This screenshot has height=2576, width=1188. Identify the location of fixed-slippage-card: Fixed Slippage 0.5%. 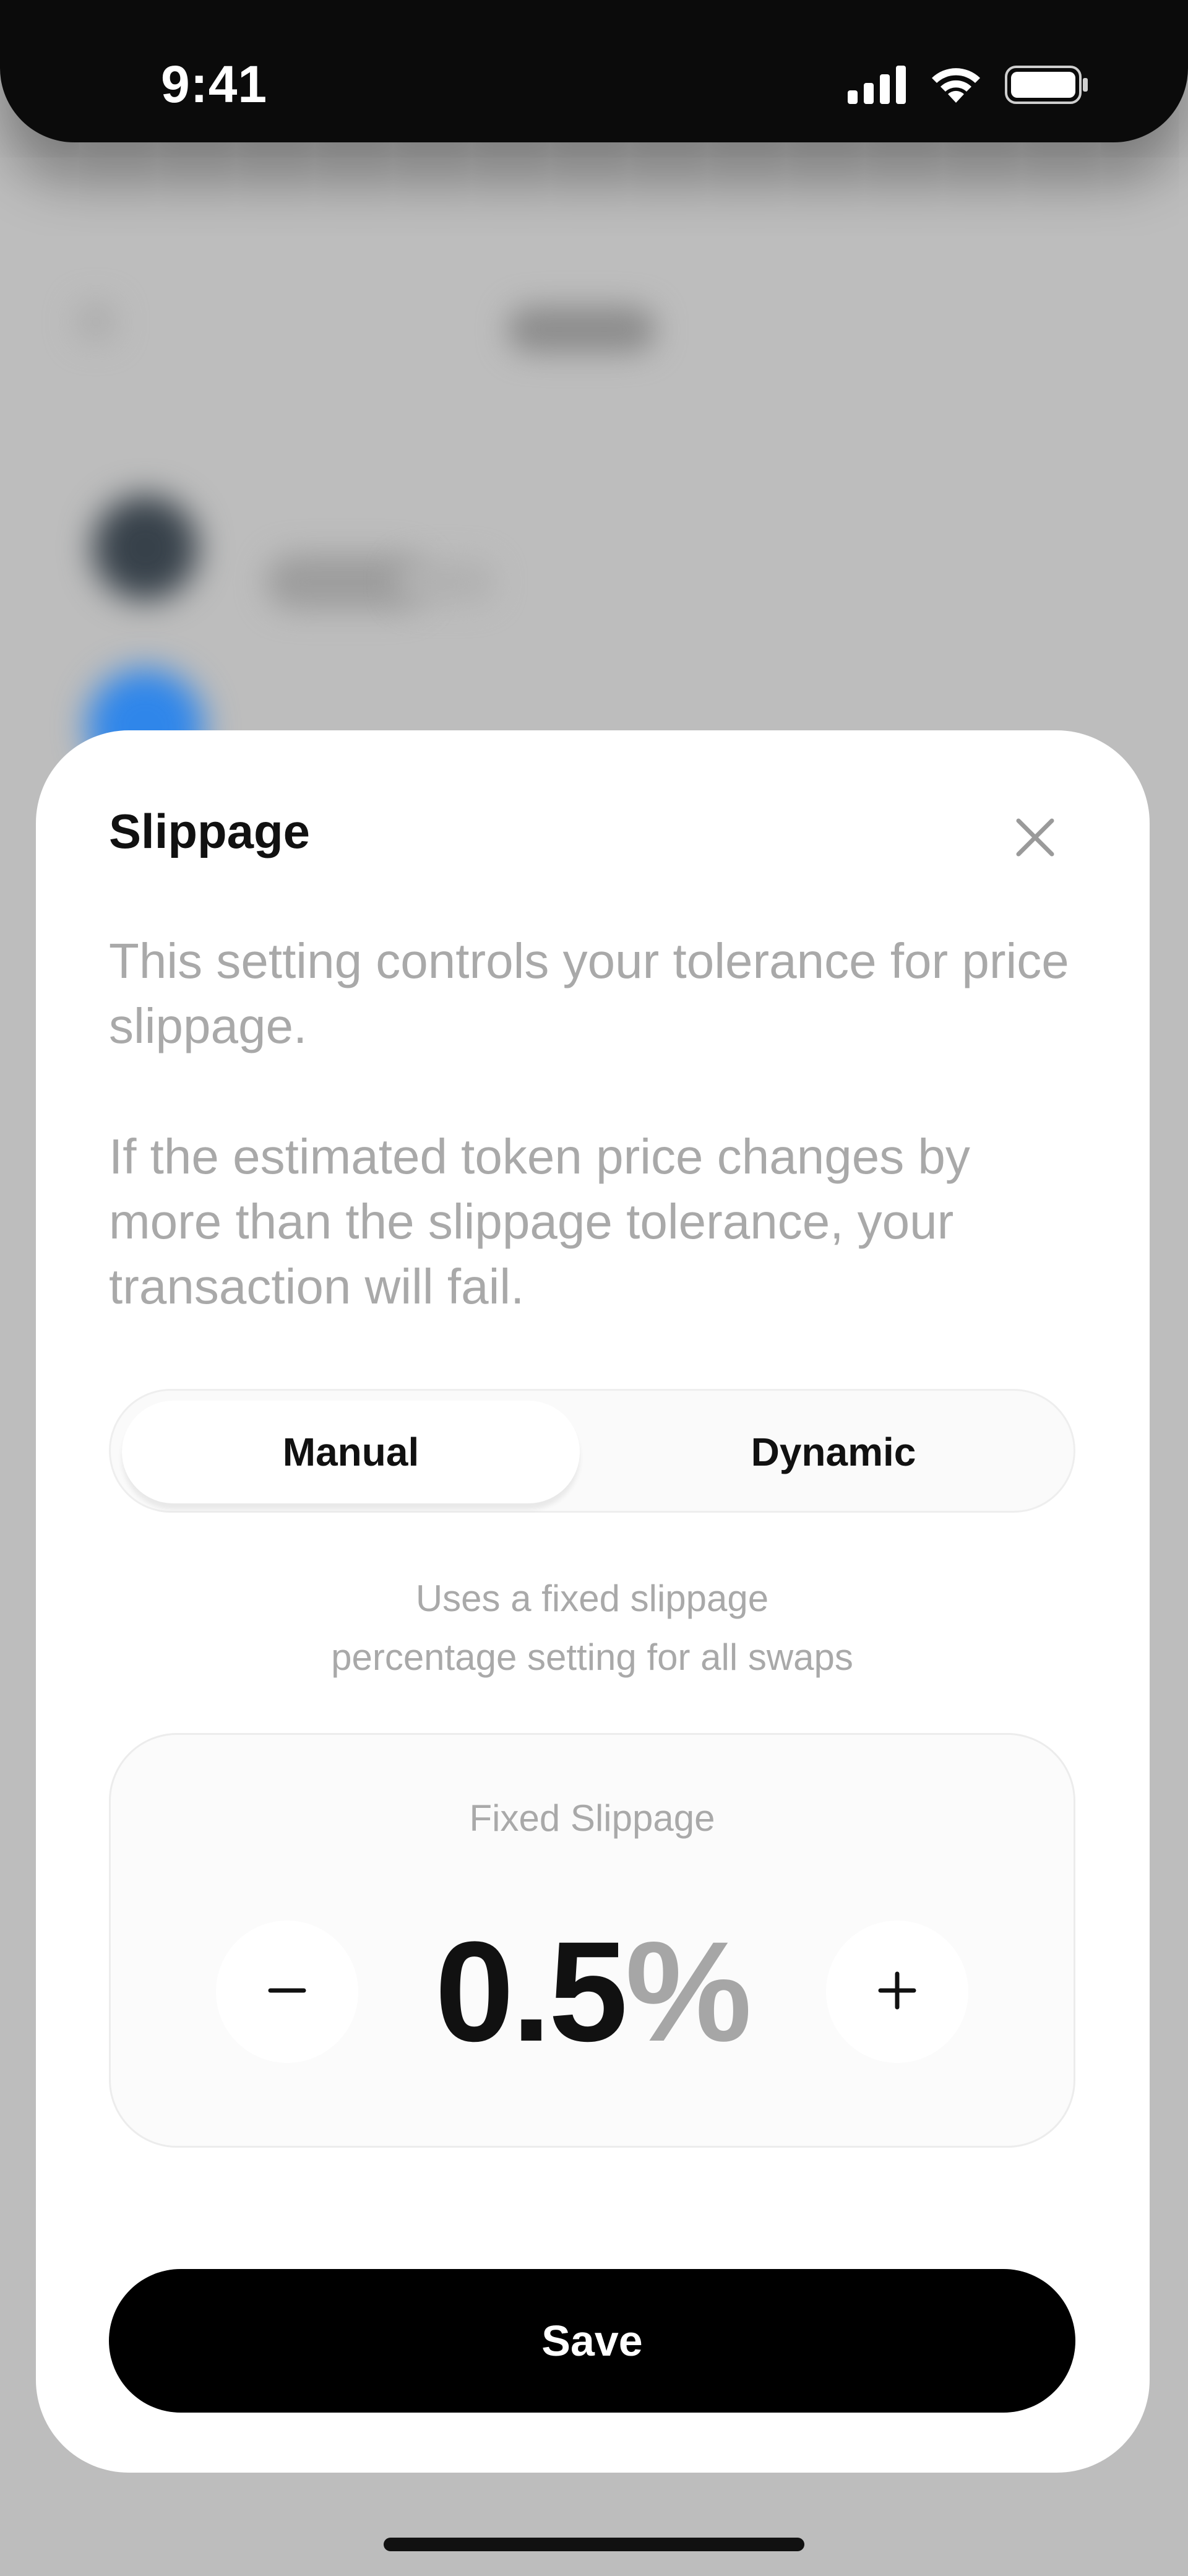
(592, 1940).